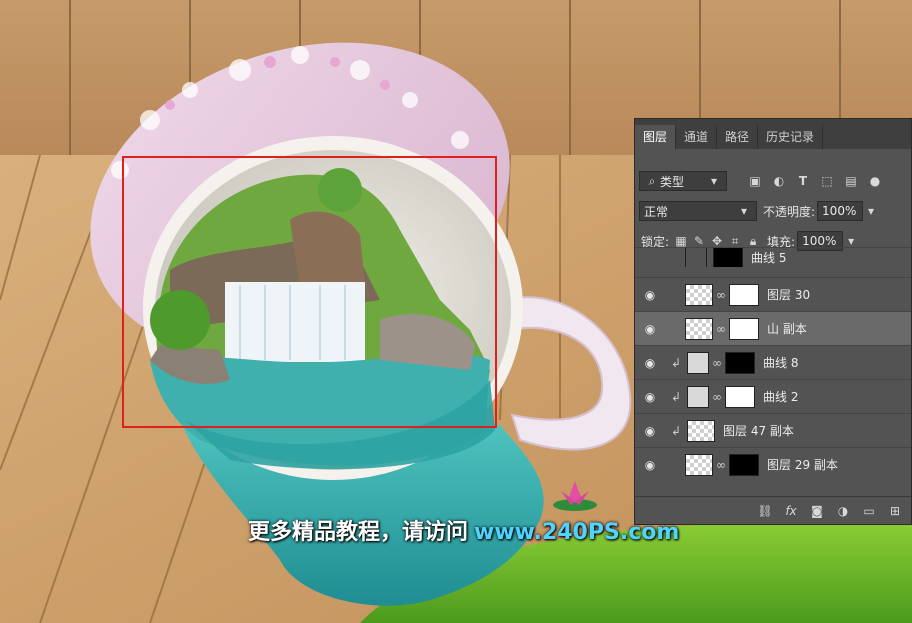  I want to click on tab-history: 历史记录, so click(791, 137).